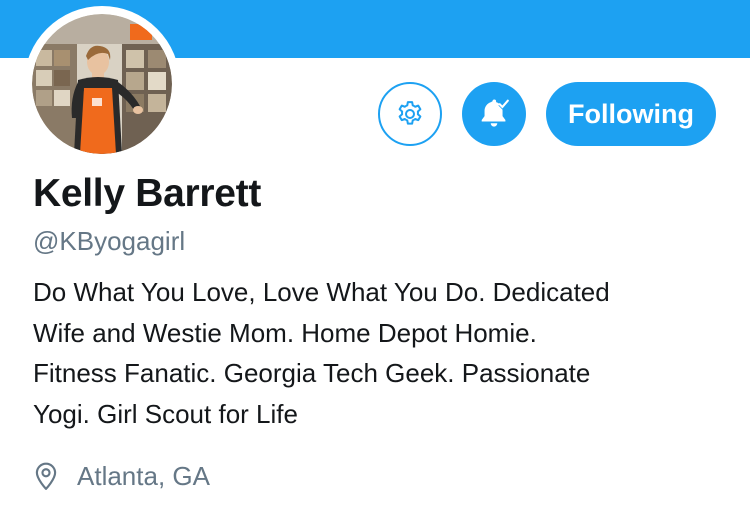 Image resolution: width=750 pixels, height=506 pixels. I want to click on user-handle: @KByogagirl, so click(109, 241).